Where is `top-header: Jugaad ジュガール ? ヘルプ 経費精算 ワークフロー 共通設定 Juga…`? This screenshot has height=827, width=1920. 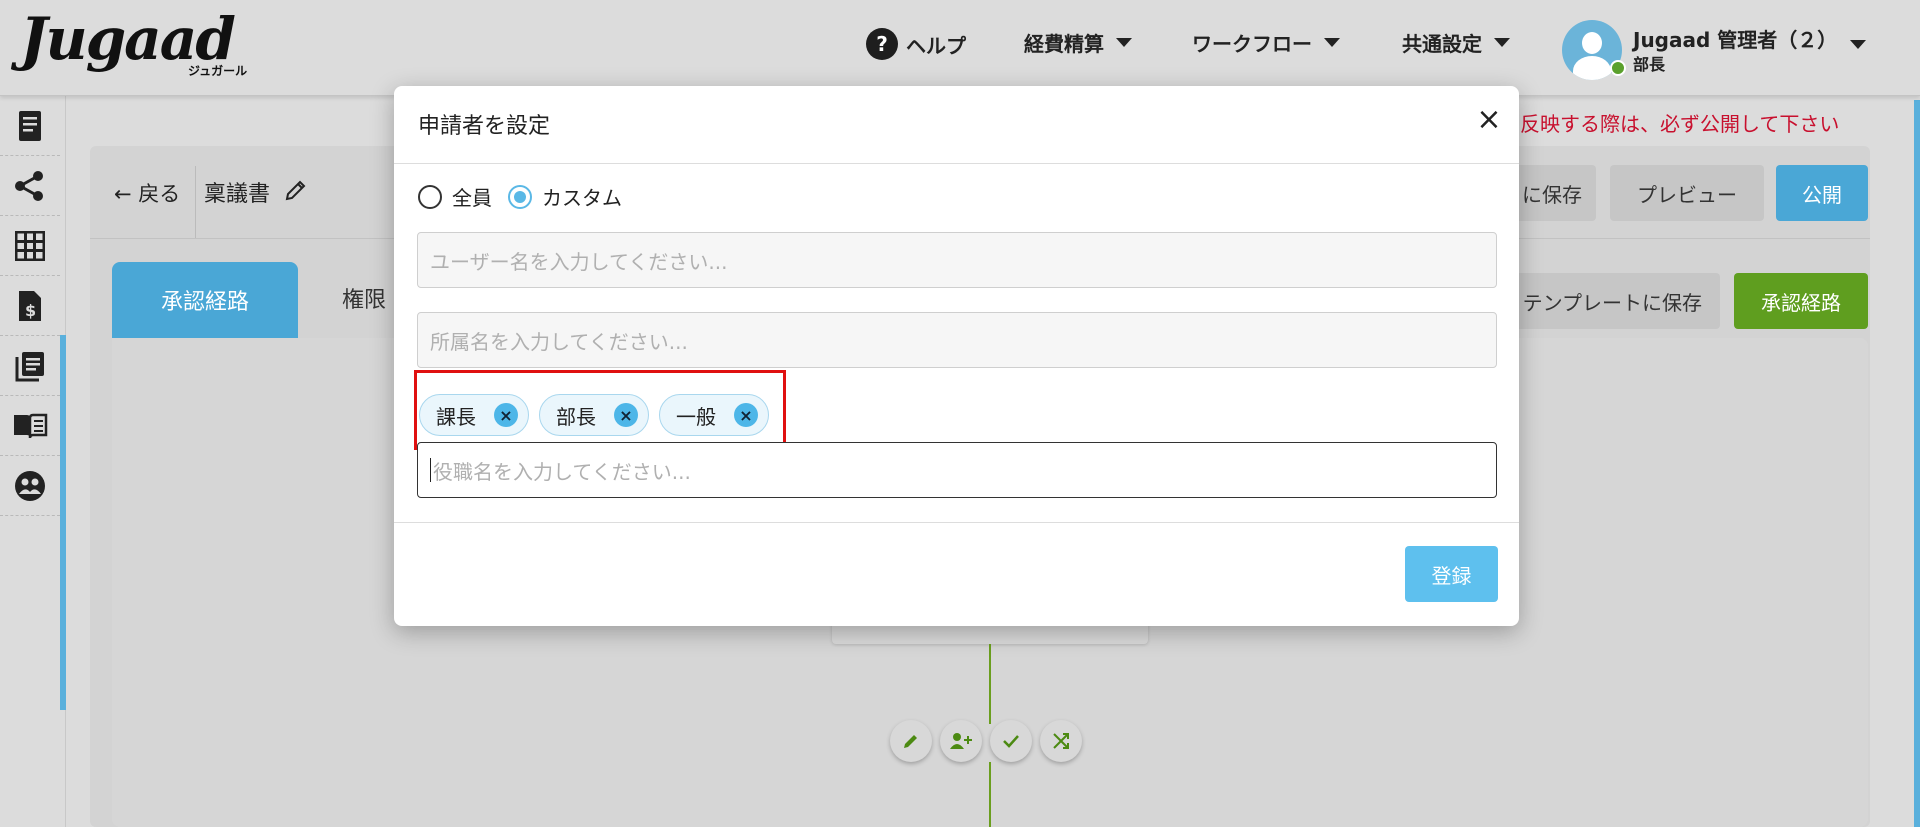
top-header: Jugaad ジュガール ? ヘルプ 経費精算 ワークフロー 共通設定 Juga… is located at coordinates (960, 48).